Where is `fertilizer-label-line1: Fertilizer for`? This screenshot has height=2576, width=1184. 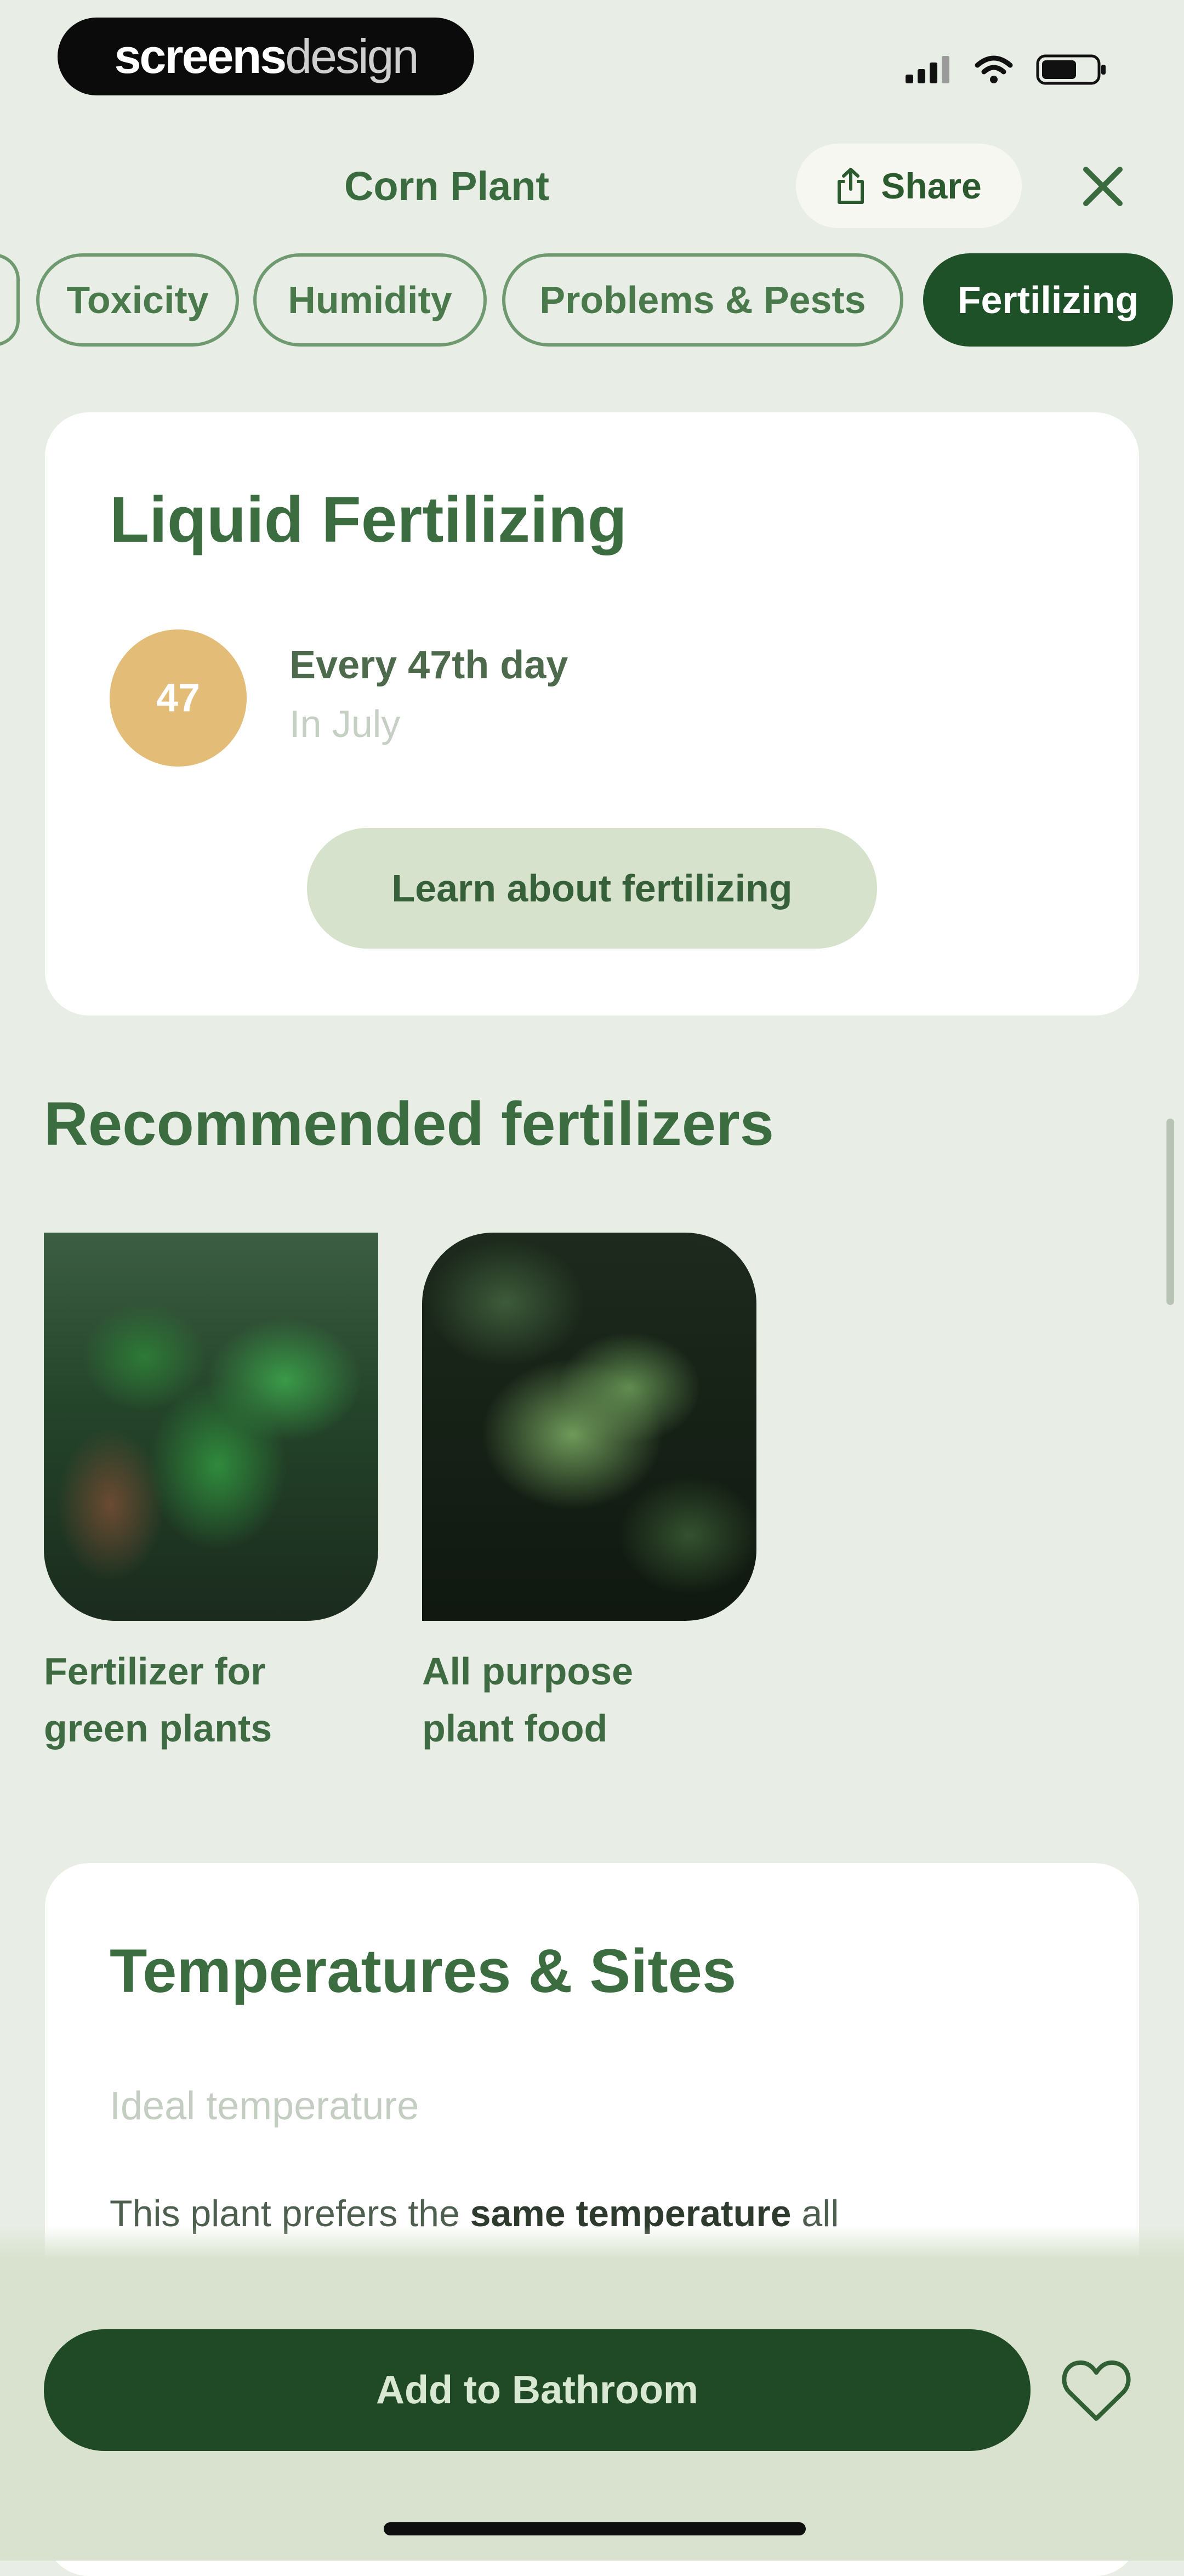 fertilizer-label-line1: Fertilizer for is located at coordinates (155, 1671).